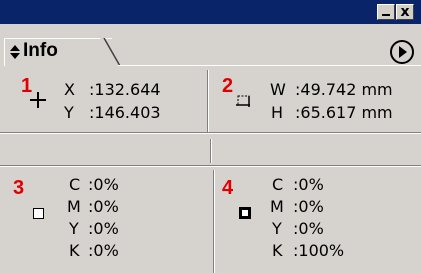  What do you see at coordinates (74, 250) in the screenshot?
I see `k-label-3: K` at bounding box center [74, 250].